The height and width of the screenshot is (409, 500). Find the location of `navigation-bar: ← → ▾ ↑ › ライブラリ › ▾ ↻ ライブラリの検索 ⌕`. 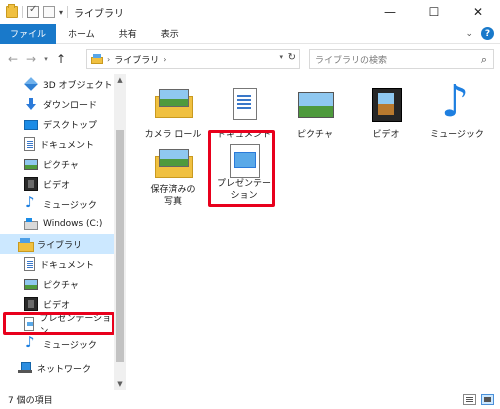

navigation-bar: ← → ▾ ↑ › ライブラリ › ▾ ↻ ライブラリの検索 ⌕ is located at coordinates (250, 59).